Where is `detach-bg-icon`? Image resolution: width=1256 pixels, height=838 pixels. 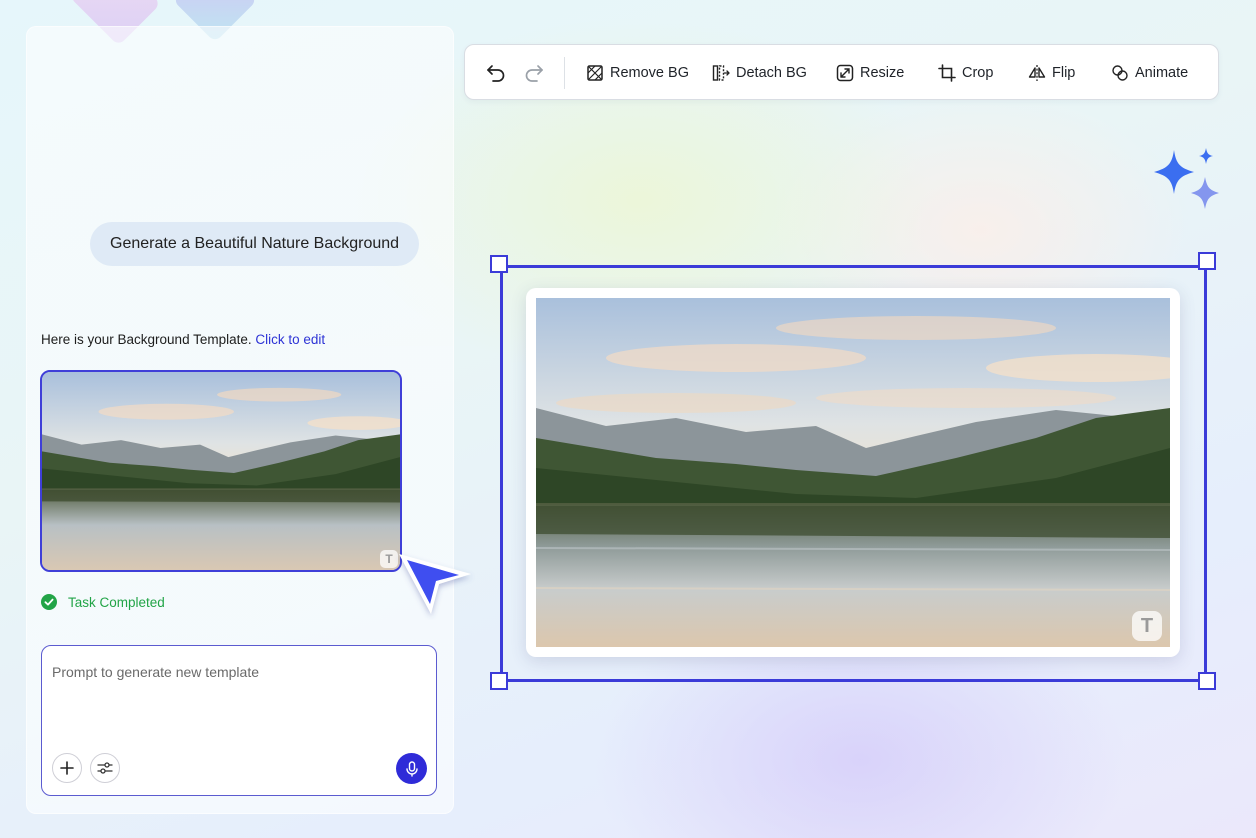 detach-bg-icon is located at coordinates (721, 73).